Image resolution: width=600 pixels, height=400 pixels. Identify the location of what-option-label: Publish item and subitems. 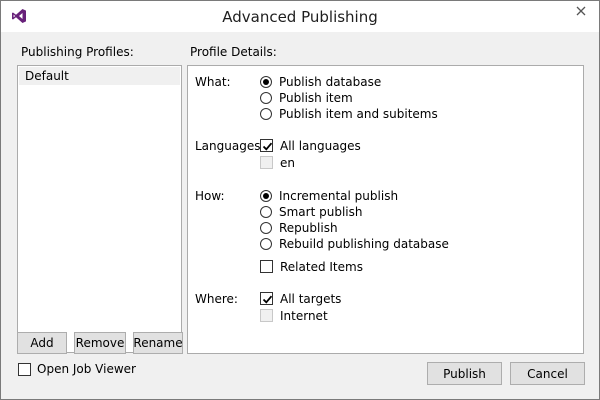
(358, 114).